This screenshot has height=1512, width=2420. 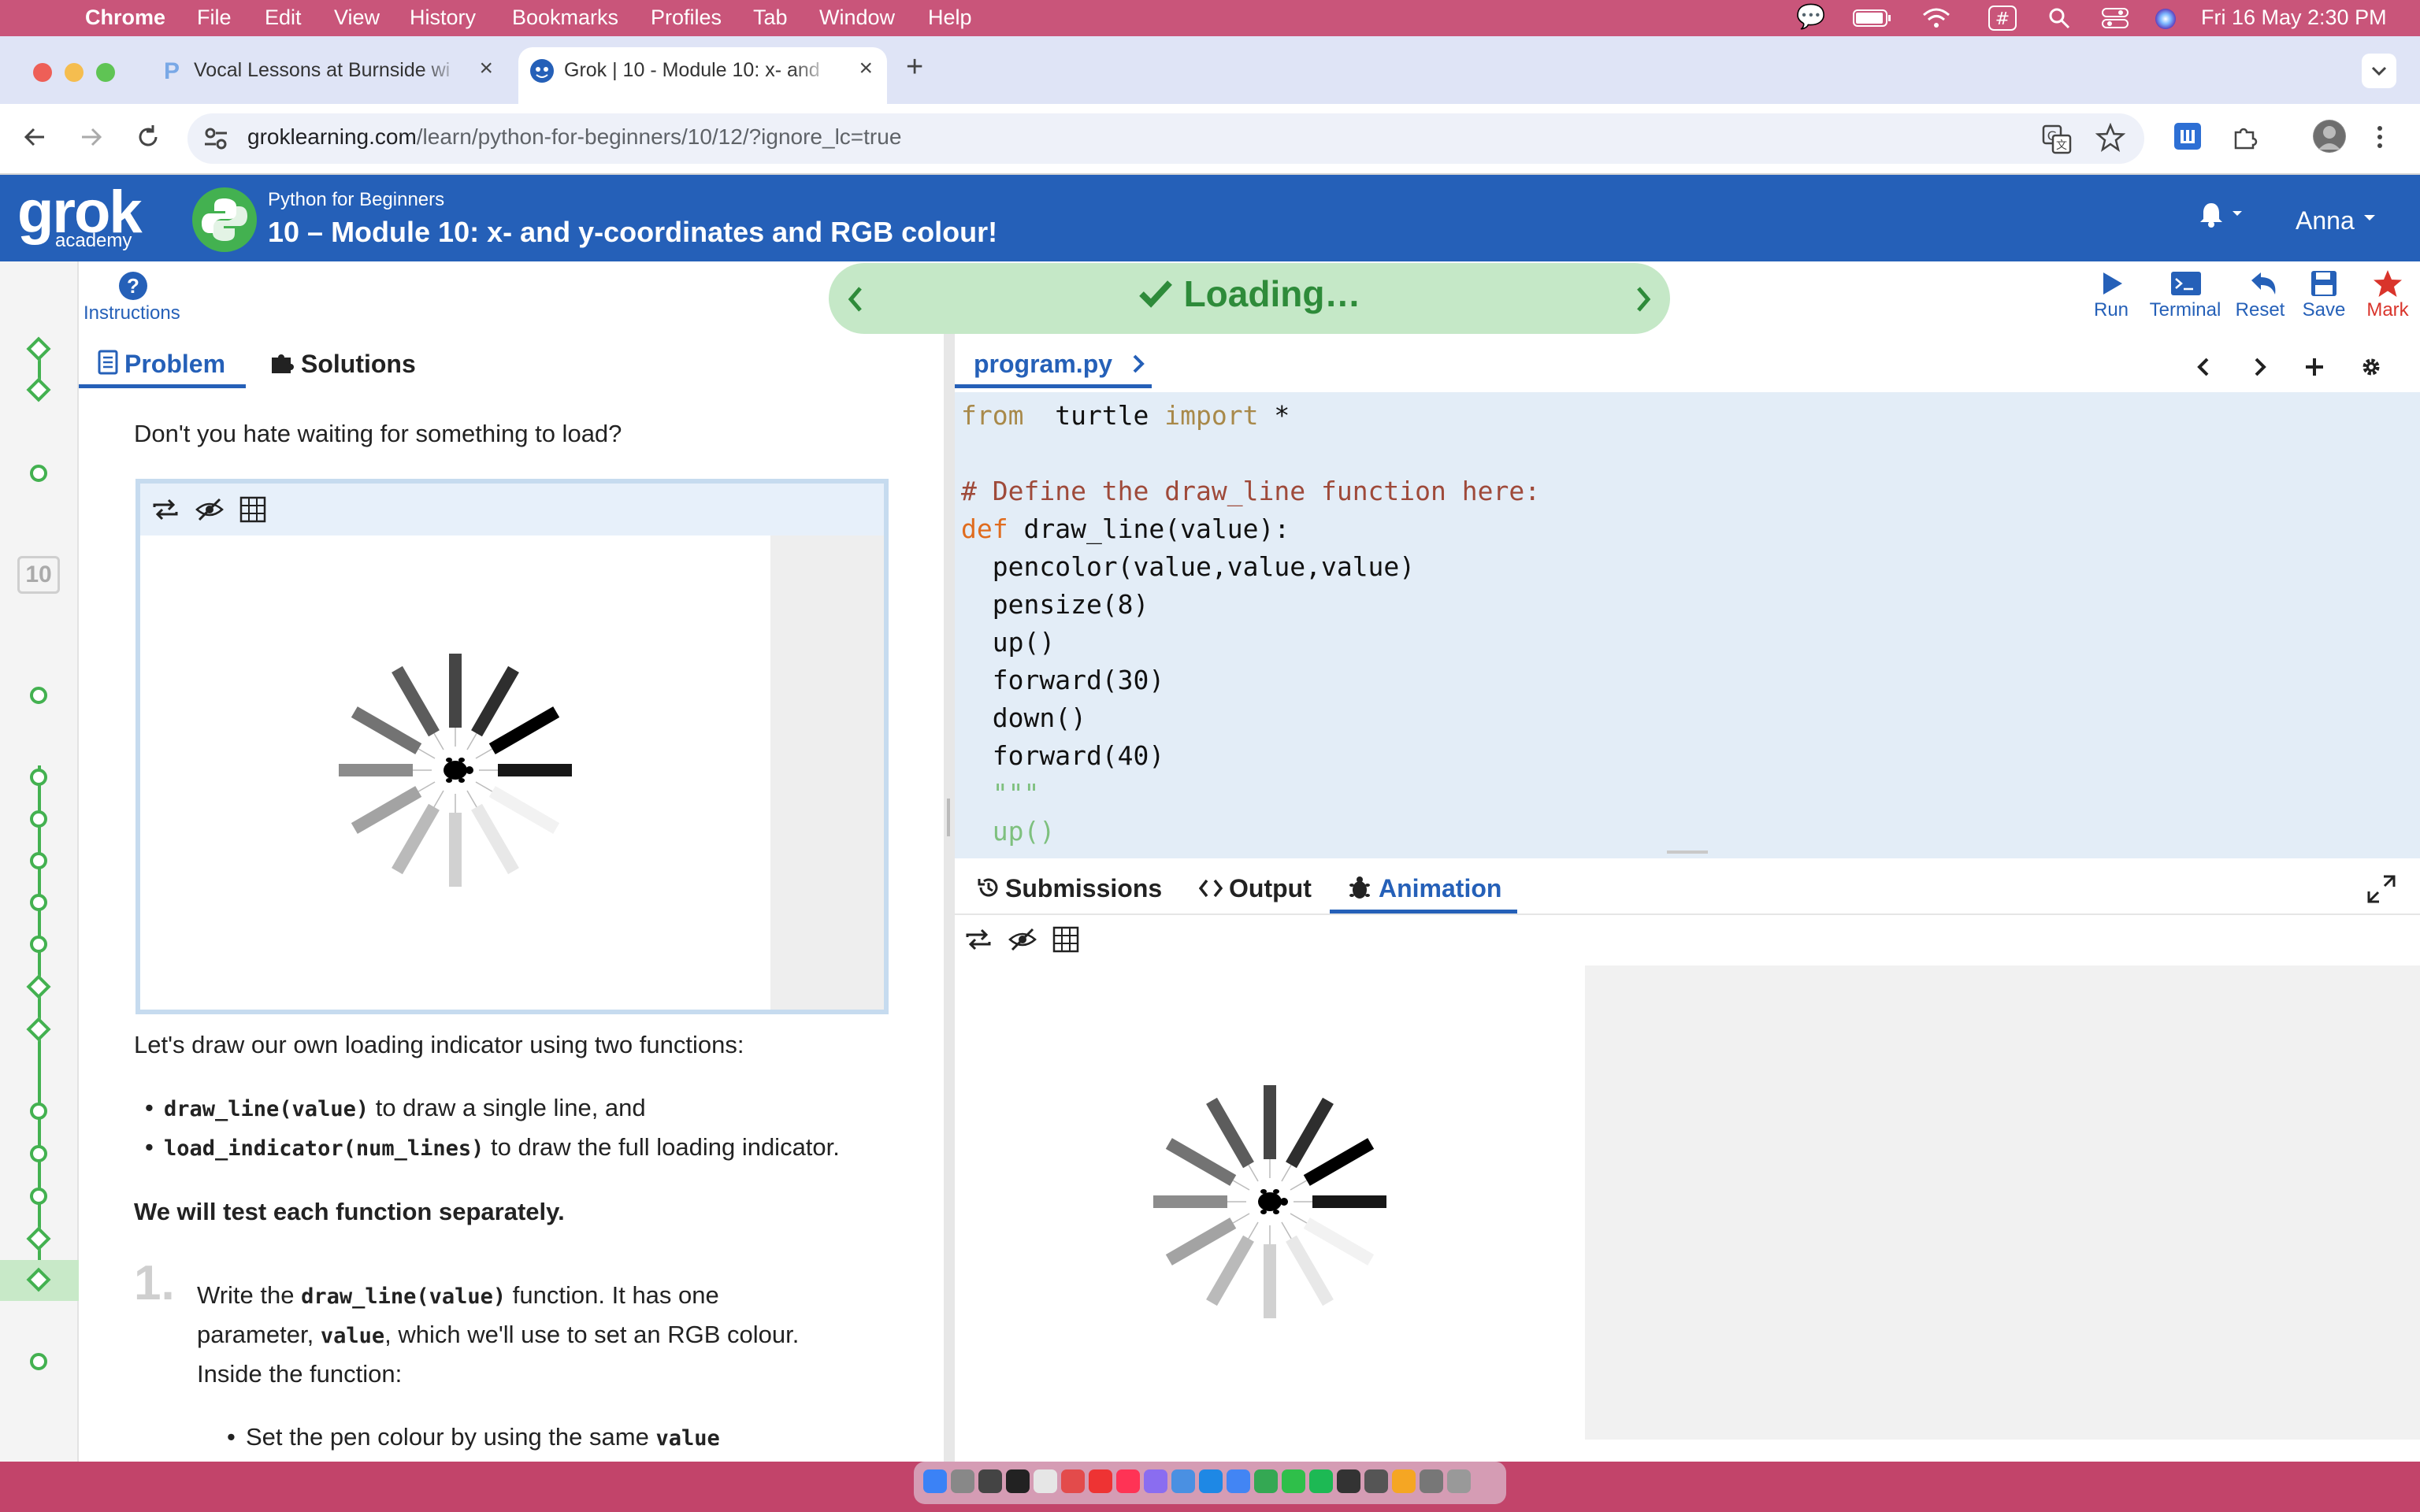 What do you see at coordinates (2387, 295) in the screenshot?
I see `mark-button: Mark` at bounding box center [2387, 295].